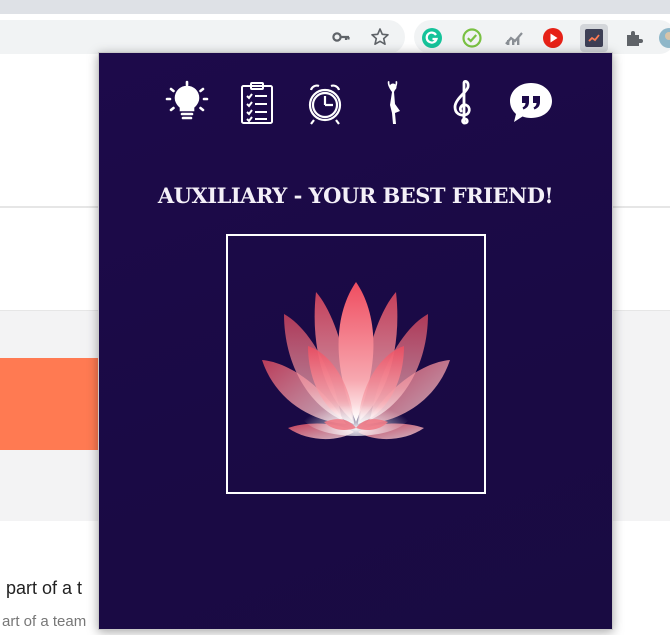 The image size is (670, 635). What do you see at coordinates (432, 38) in the screenshot?
I see `grammarly-icon` at bounding box center [432, 38].